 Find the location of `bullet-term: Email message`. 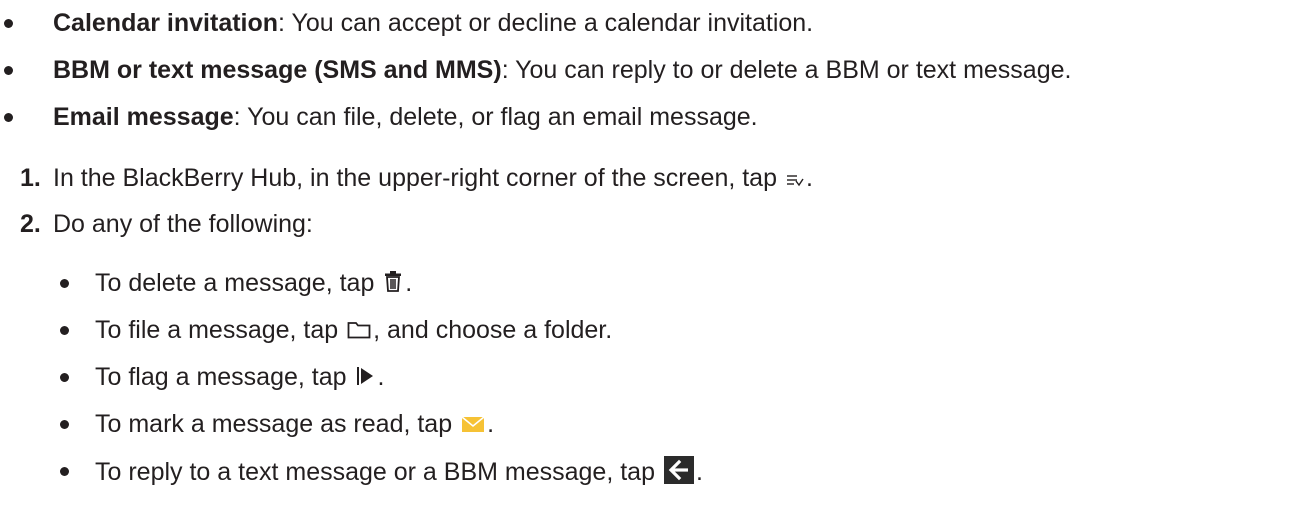

bullet-term: Email message is located at coordinates (143, 117).